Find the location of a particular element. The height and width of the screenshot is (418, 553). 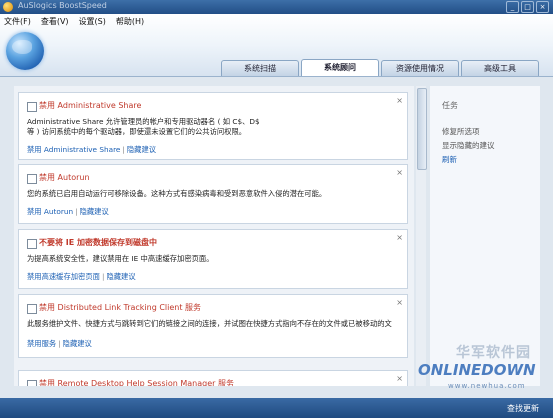

maximize-icon: □ is located at coordinates (527, 7).